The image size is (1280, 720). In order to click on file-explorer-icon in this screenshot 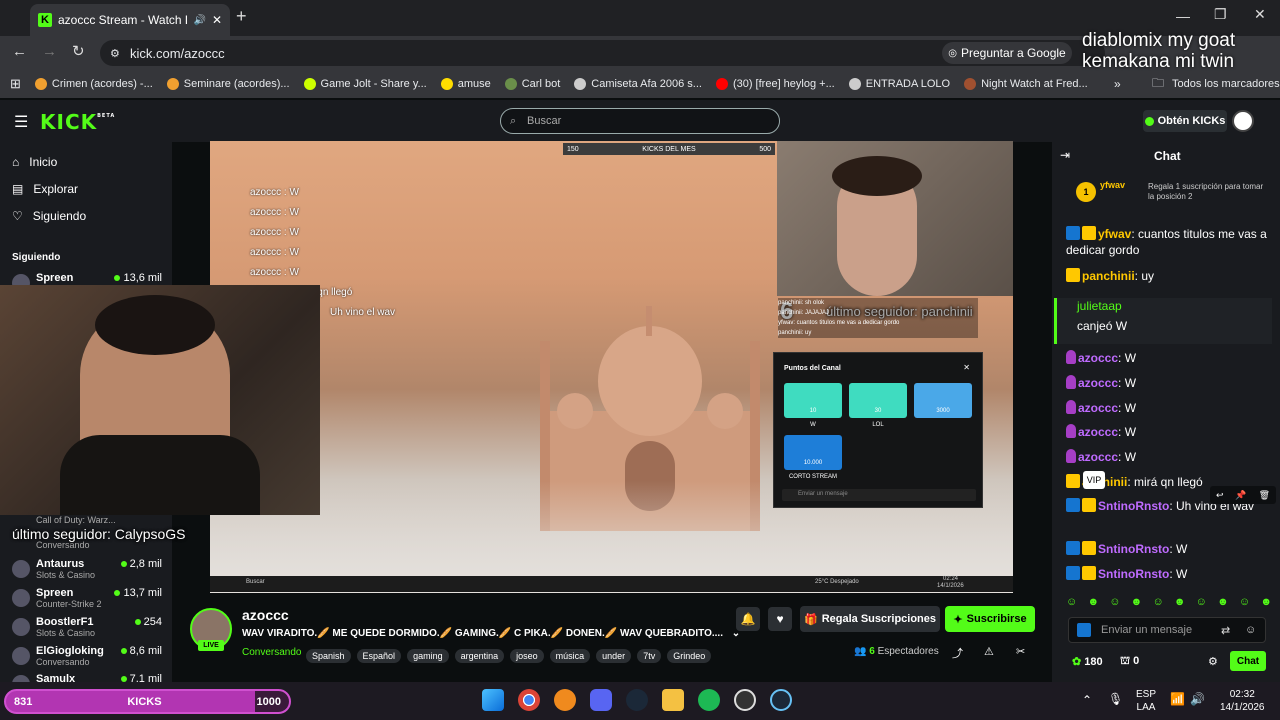, I will do `click(673, 700)`.